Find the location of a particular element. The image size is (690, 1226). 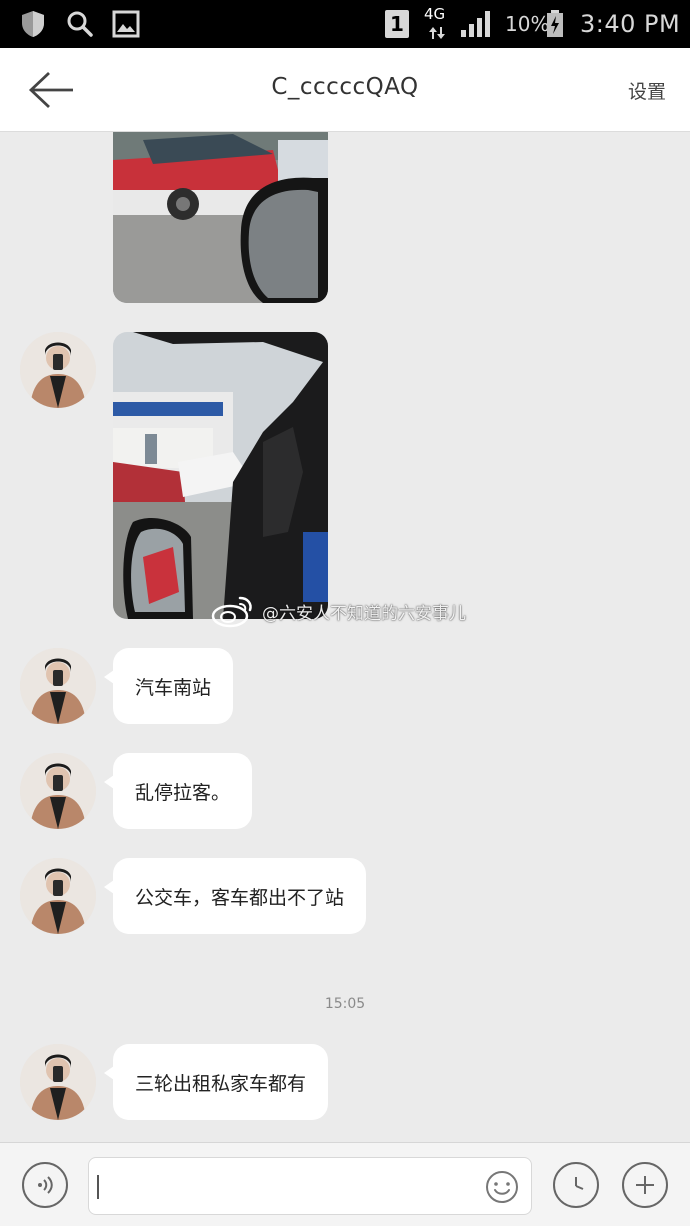

message-bubble: 公交车，客车都出不了站 is located at coordinates (235, 896).